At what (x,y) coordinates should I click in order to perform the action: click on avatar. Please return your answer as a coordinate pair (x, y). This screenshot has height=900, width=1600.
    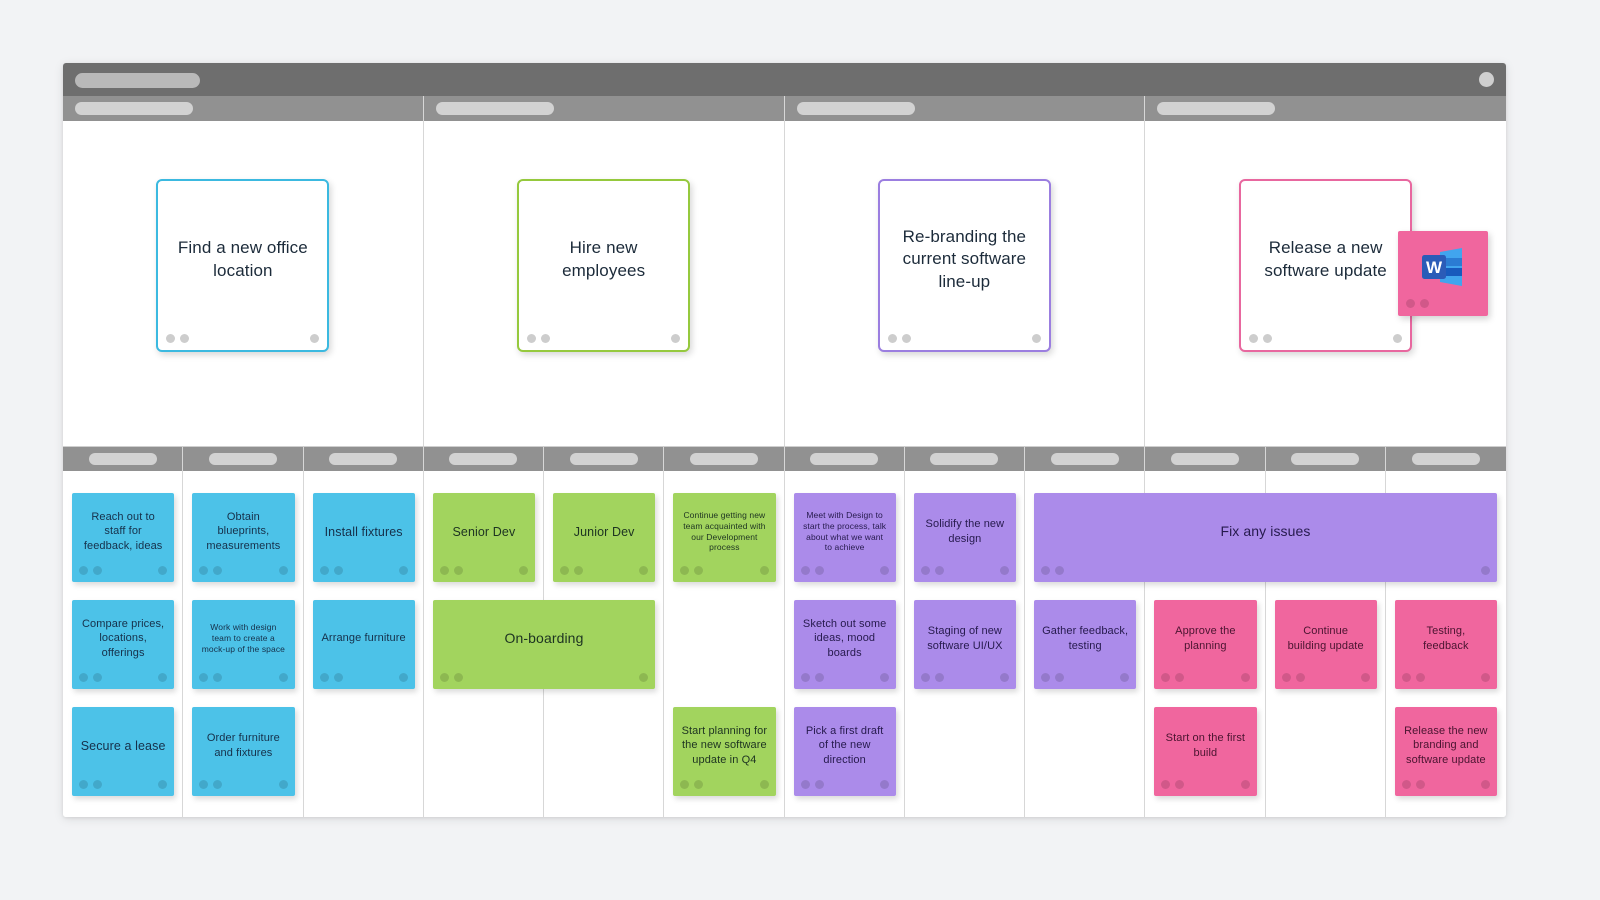
    Looking at the image, I should click on (1486, 79).